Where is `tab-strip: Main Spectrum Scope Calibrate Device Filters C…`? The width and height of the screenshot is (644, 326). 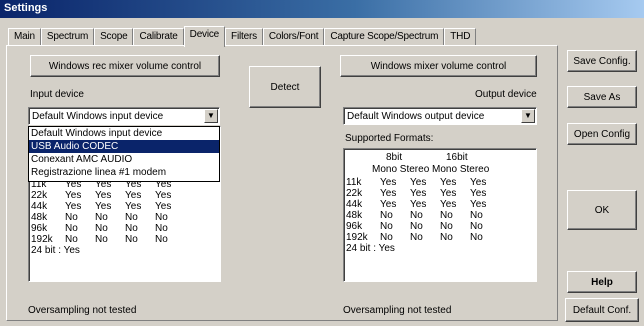
tab-strip: Main Spectrum Scope Calibrate Device Filters C… is located at coordinates (242, 36).